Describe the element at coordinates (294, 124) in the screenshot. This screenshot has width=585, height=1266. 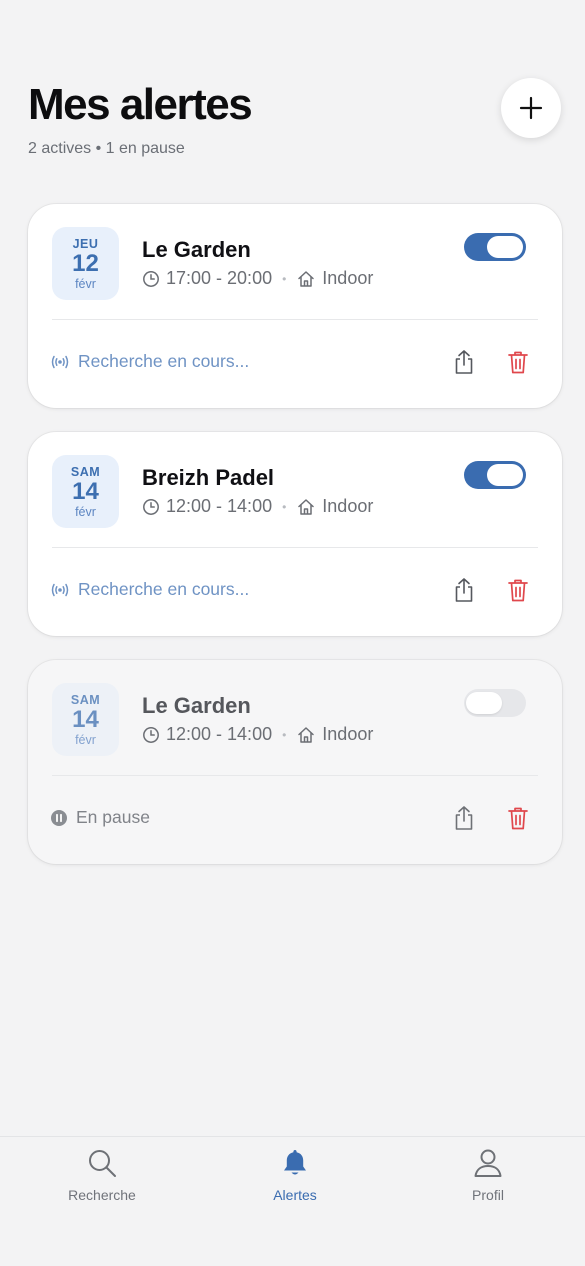
I see `page-header: Mes alertes 2 actives • 1 en pause` at that location.